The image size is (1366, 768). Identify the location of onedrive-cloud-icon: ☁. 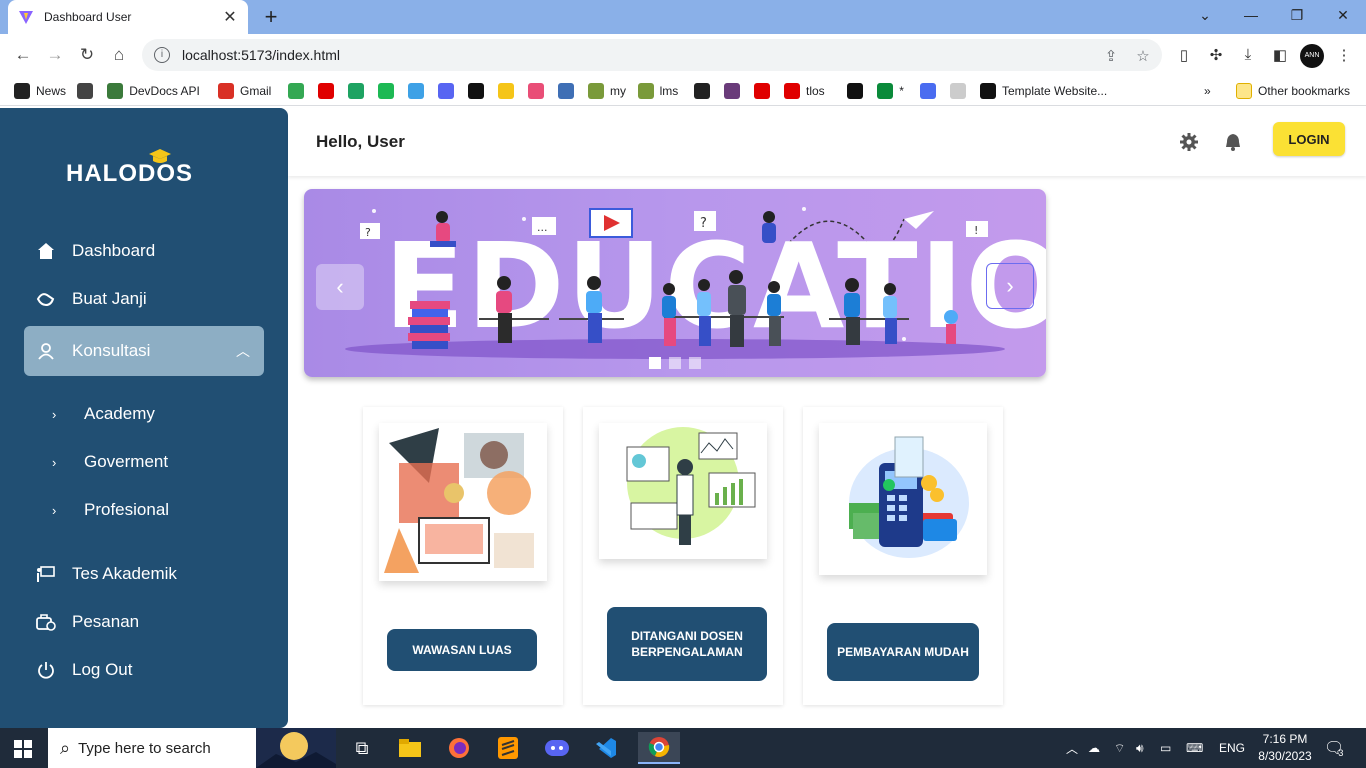
(1094, 748).